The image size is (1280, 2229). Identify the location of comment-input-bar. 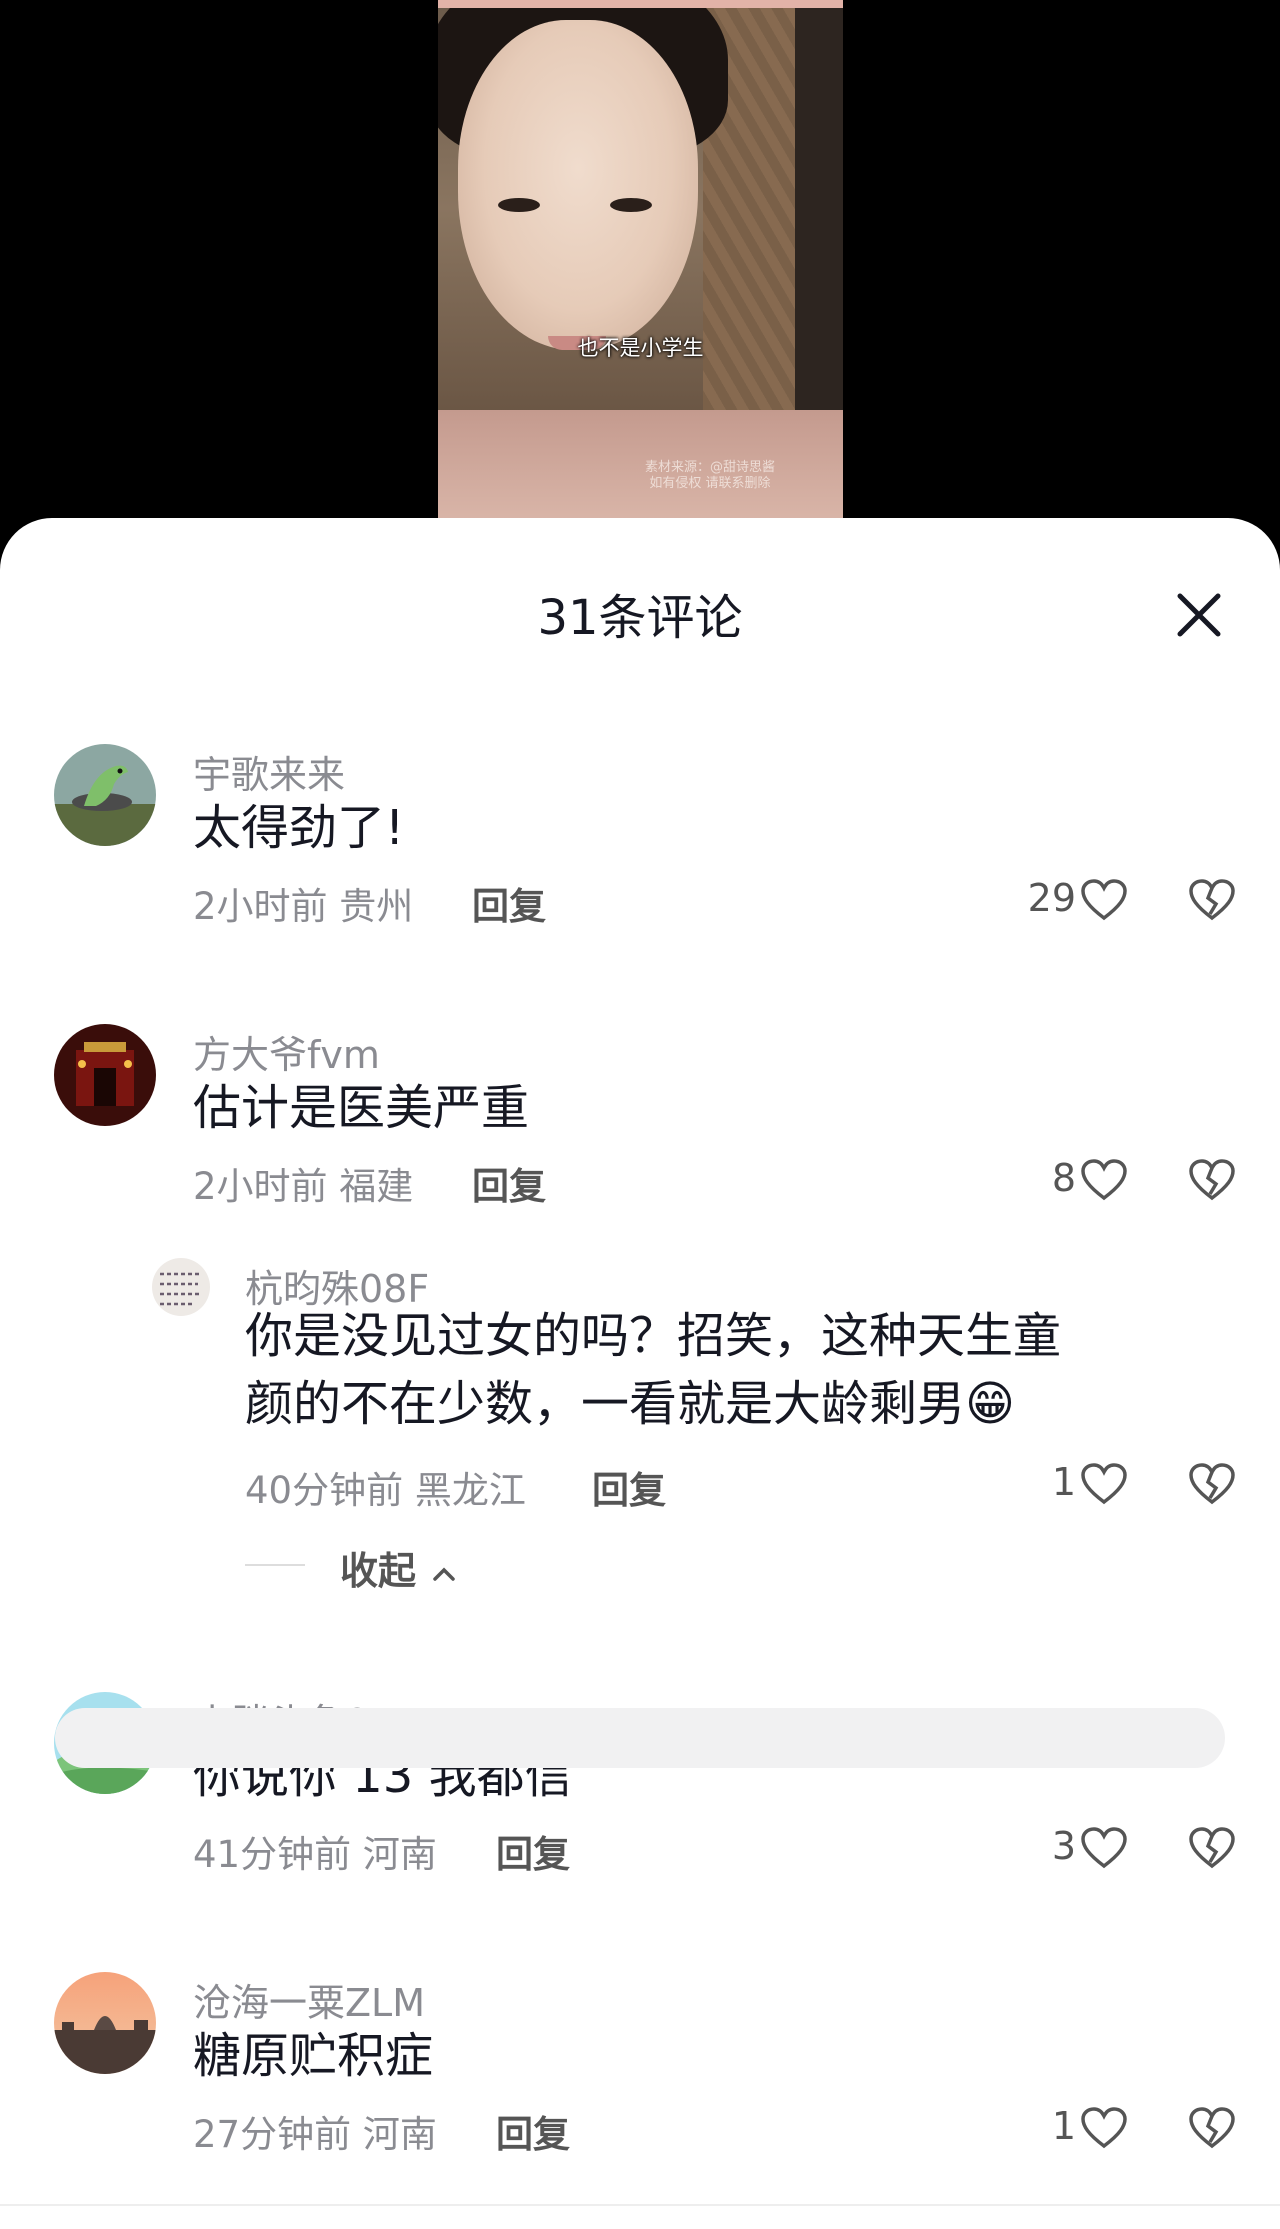
(640, 2216).